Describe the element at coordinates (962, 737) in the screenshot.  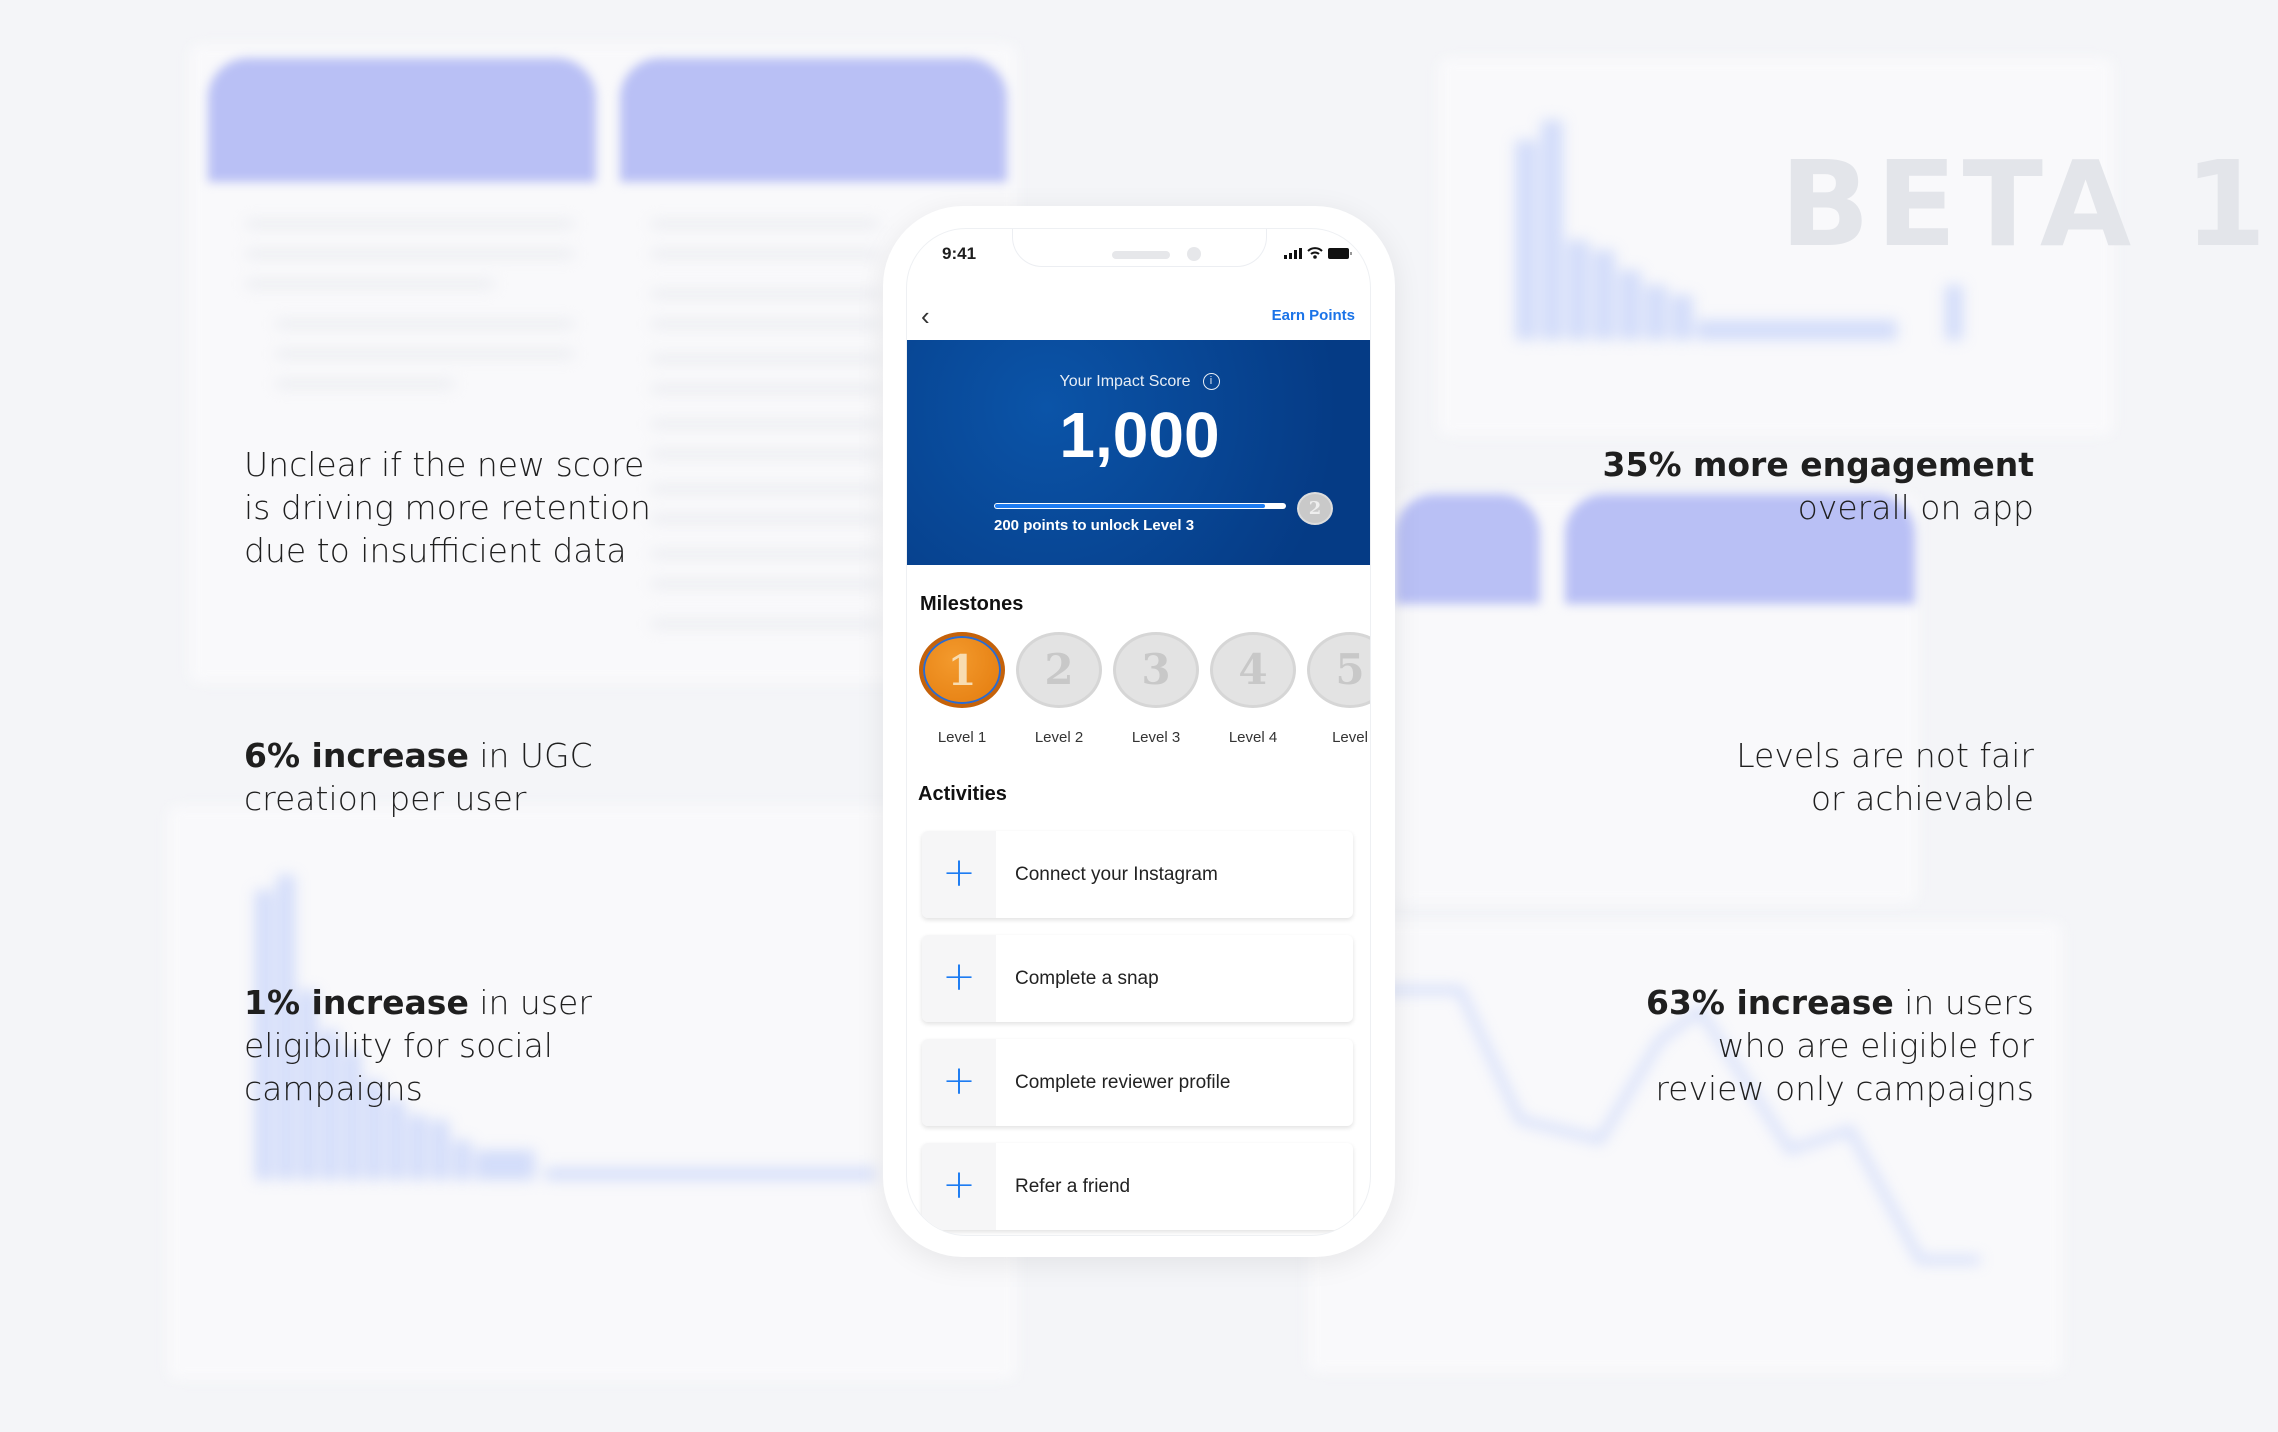
I see `milestone-label: Level 1` at that location.